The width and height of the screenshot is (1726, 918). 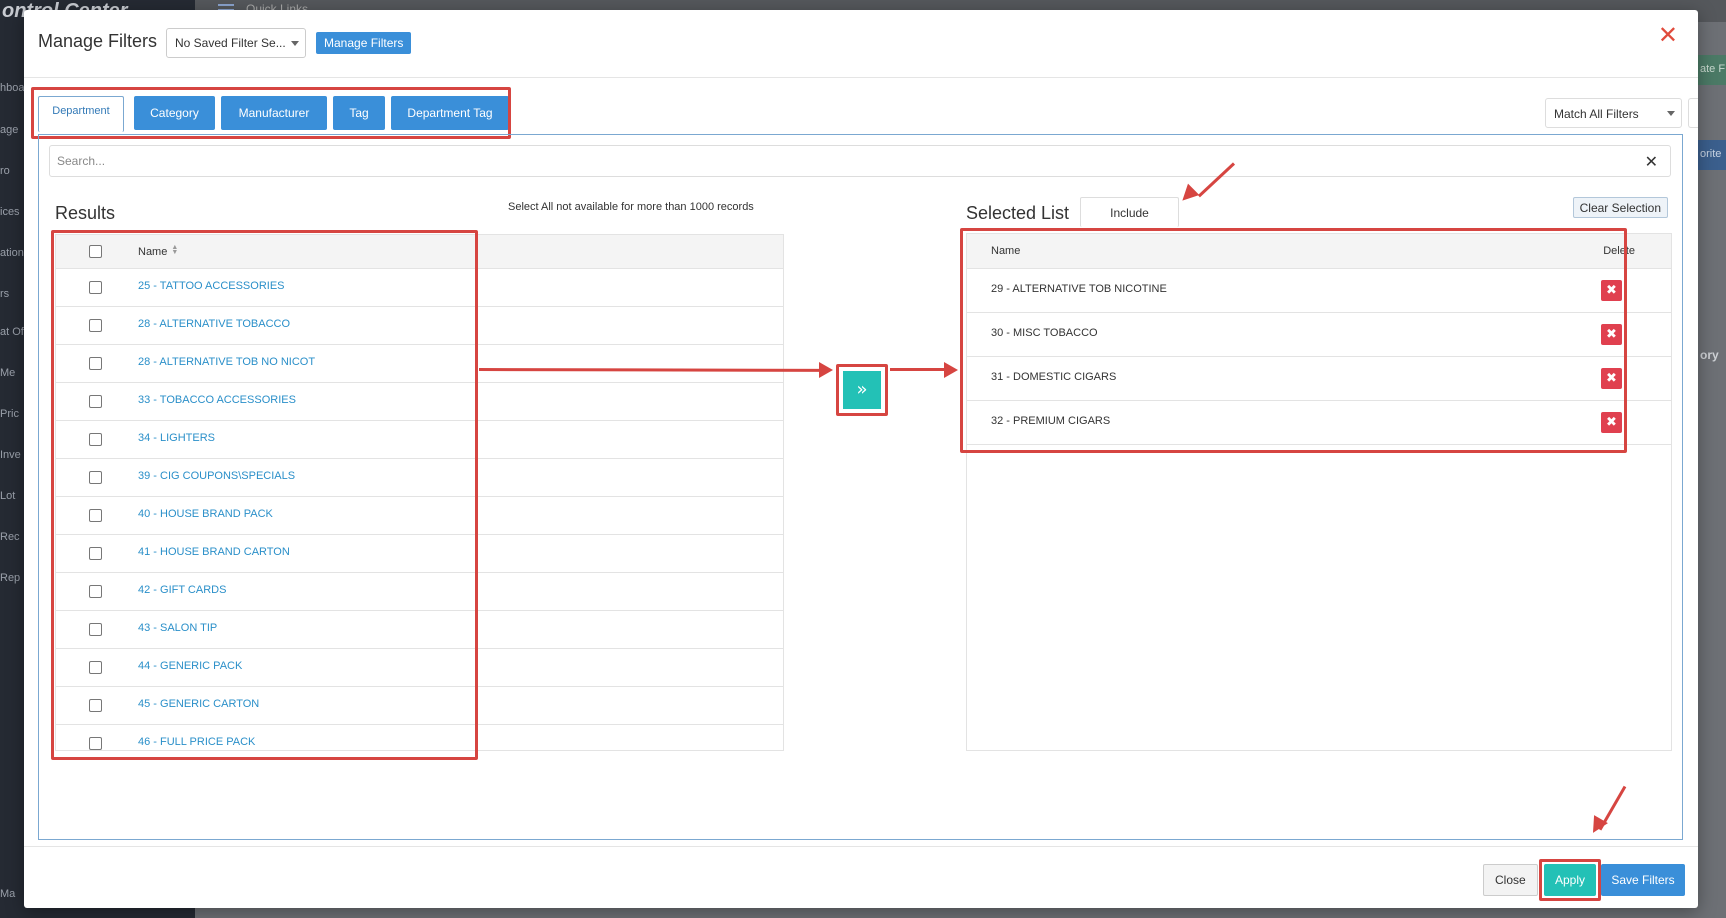 I want to click on row-name-link: 34 - LIGHTERS, so click(x=176, y=438).